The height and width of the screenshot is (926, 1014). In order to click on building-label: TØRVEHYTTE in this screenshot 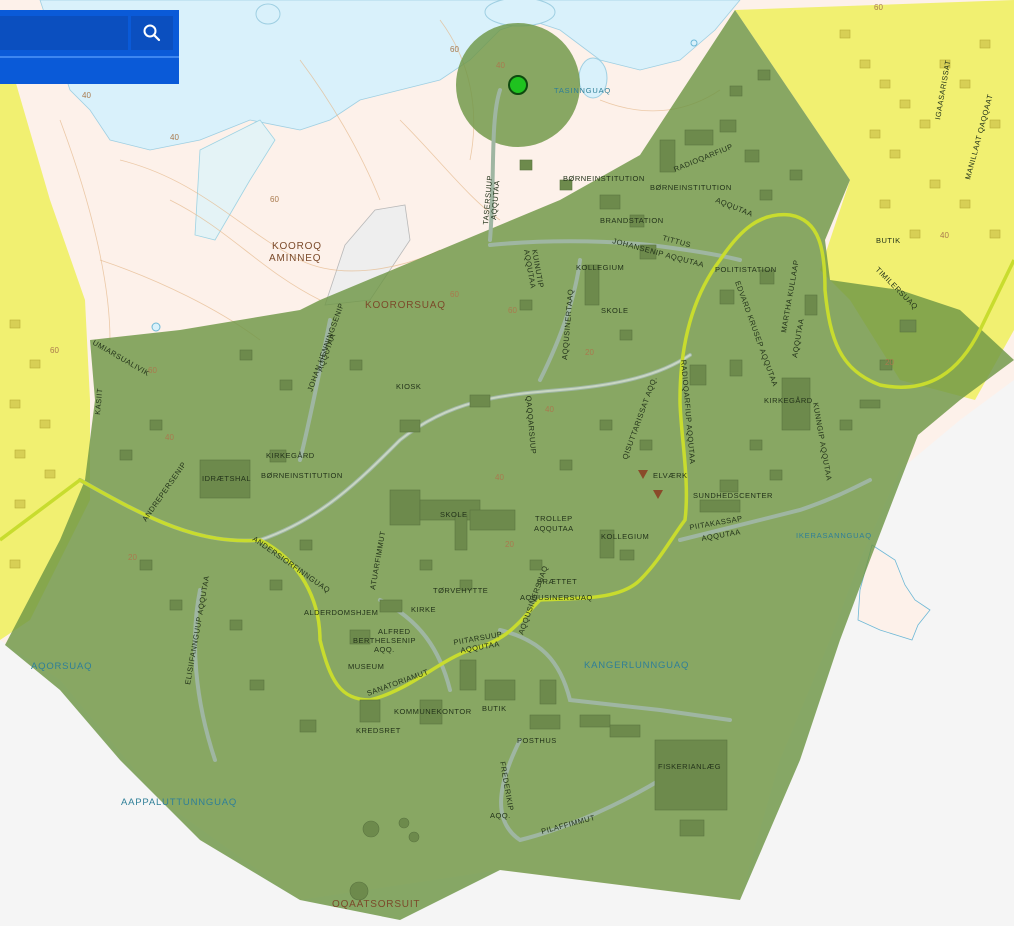, I will do `click(460, 590)`.